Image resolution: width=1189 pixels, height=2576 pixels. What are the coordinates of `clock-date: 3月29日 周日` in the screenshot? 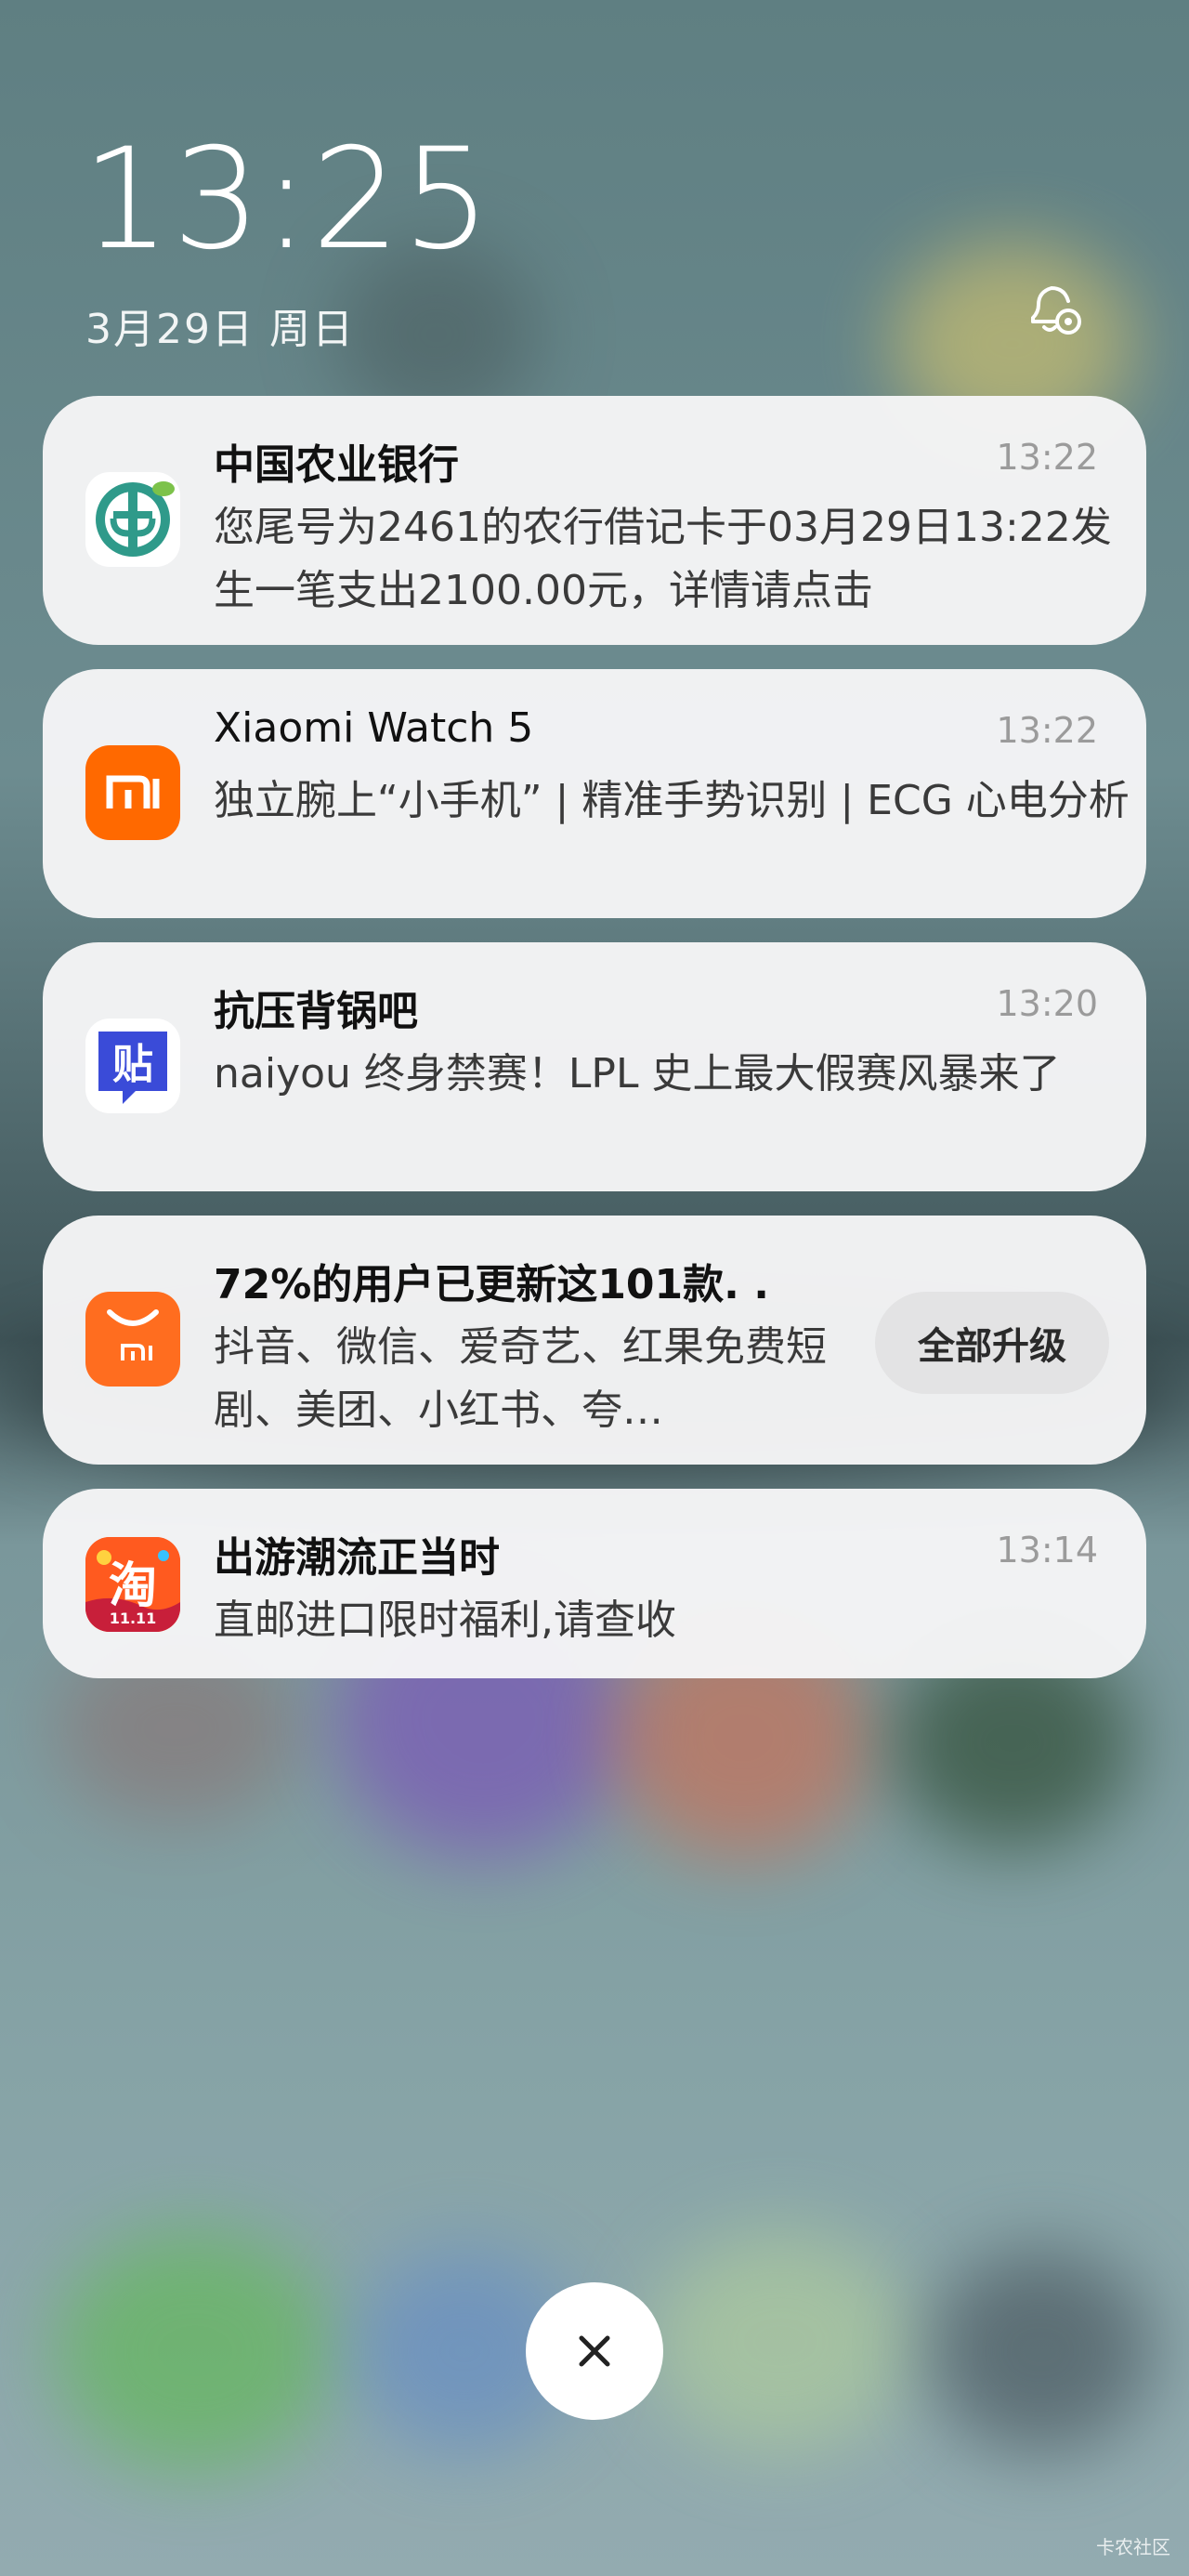 It's located at (220, 329).